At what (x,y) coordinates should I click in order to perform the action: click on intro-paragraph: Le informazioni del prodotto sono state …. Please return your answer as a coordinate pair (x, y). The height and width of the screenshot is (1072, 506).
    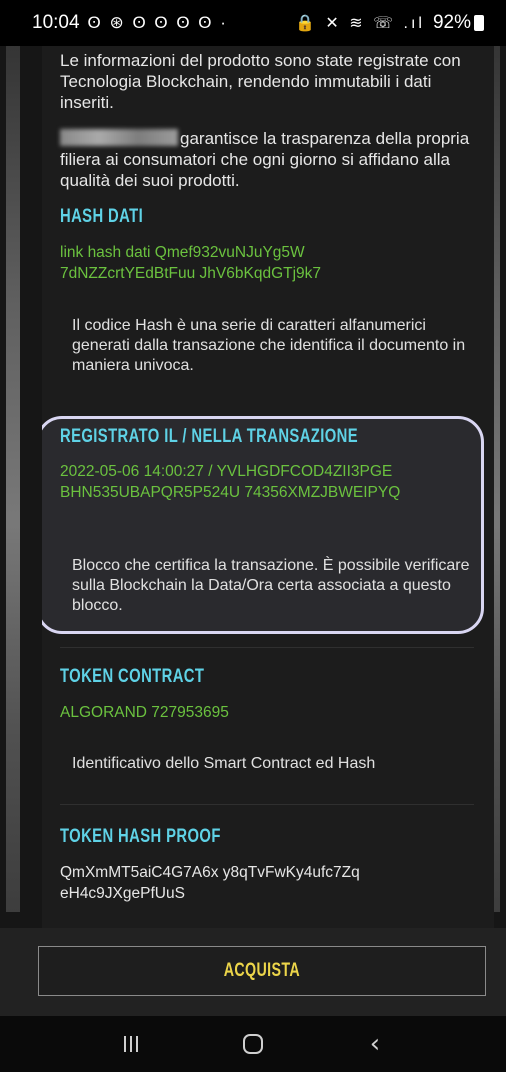
    Looking at the image, I should click on (260, 81).